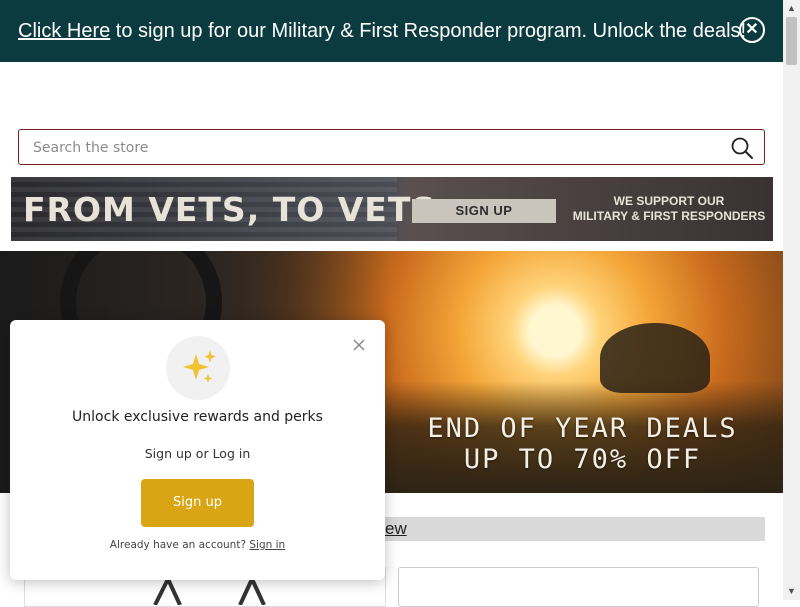 The width and height of the screenshot is (800, 607). I want to click on hero-headline: END OF YEAR DEALS UP TO 70% OFF, so click(582, 444).